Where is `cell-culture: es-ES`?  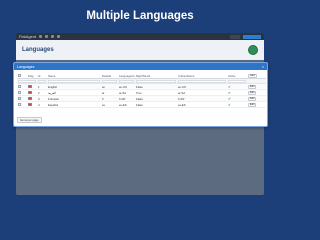 cell-culture: es-ES is located at coordinates (182, 104).